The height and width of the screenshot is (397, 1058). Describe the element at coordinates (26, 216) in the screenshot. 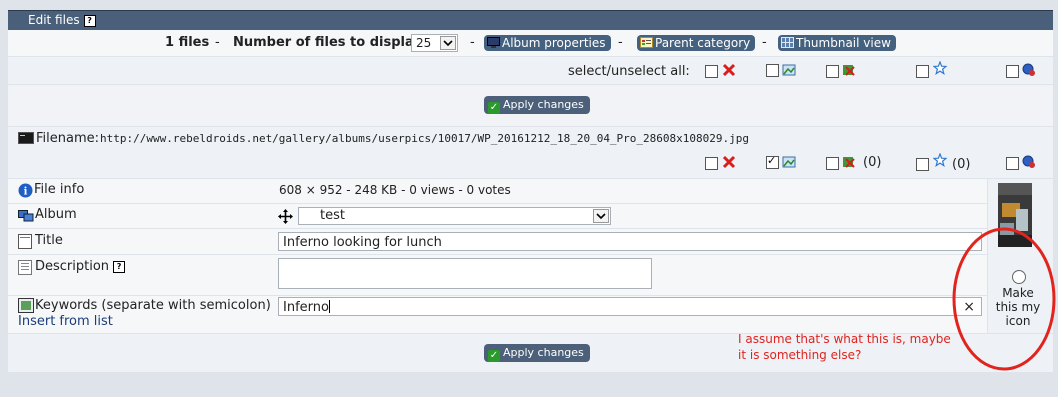

I see `album-icon` at that location.